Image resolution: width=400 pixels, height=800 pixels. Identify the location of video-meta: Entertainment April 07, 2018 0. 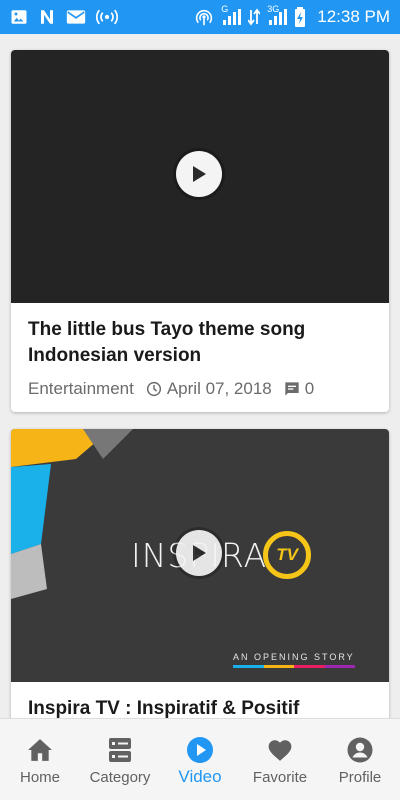
(200, 389).